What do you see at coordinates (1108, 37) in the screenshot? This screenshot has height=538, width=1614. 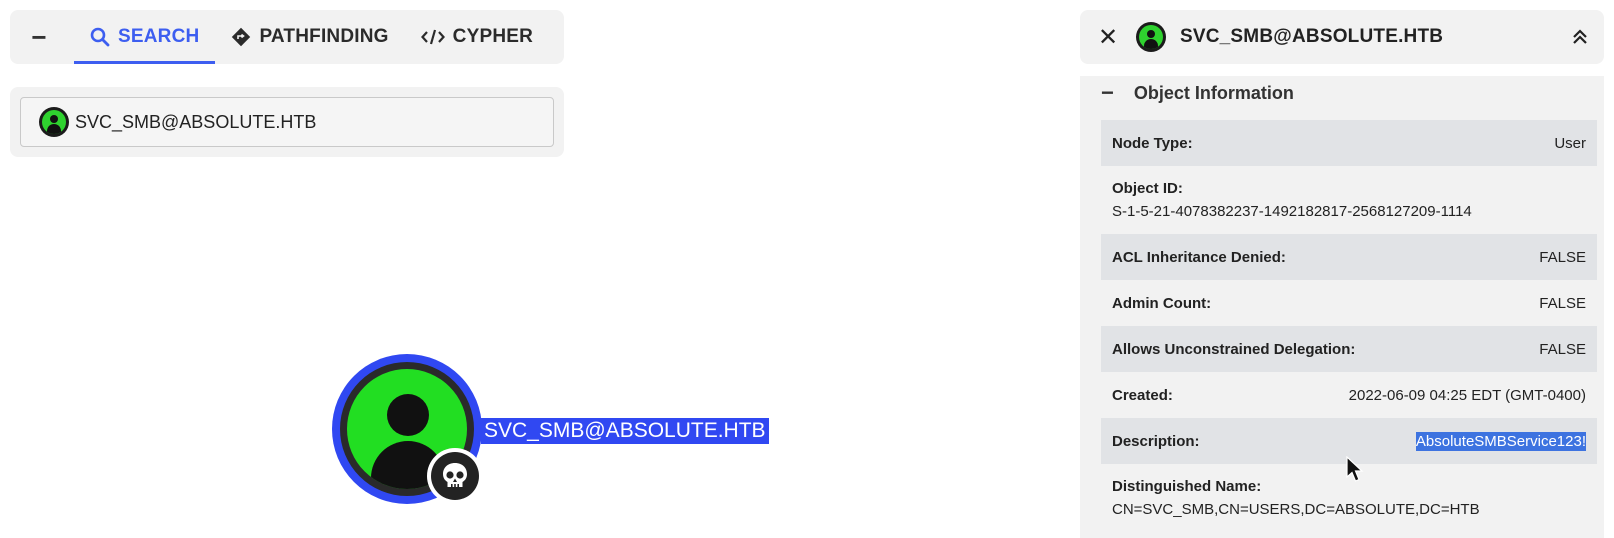 I see `close-icon: ✕` at bounding box center [1108, 37].